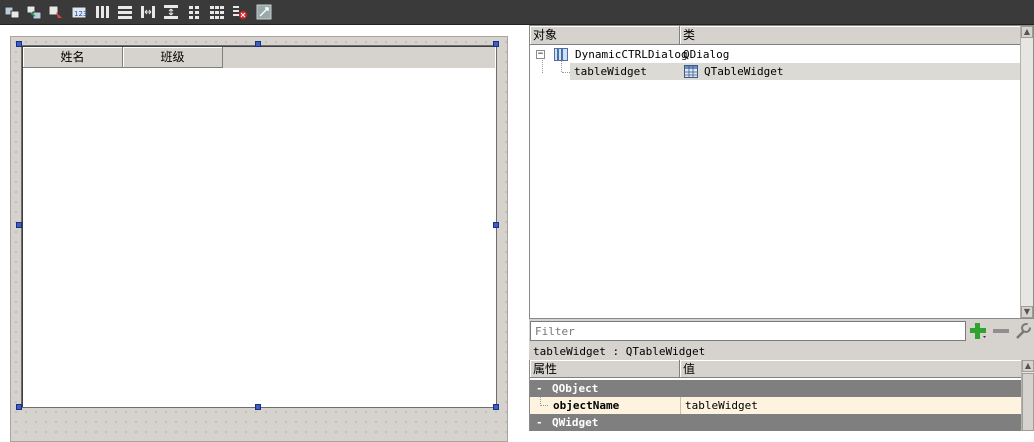  Describe the element at coordinates (359, 57) in the screenshot. I see `table-header-filler` at that location.